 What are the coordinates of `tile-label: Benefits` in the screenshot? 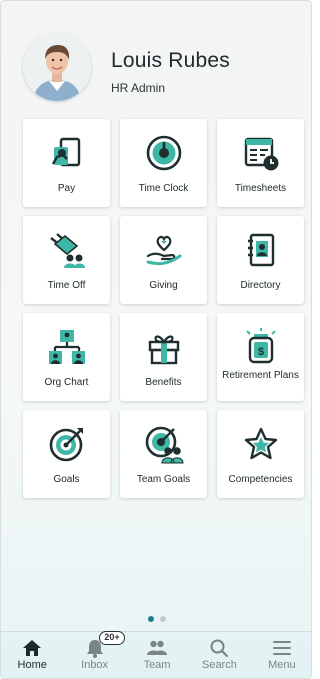 It's located at (163, 382).